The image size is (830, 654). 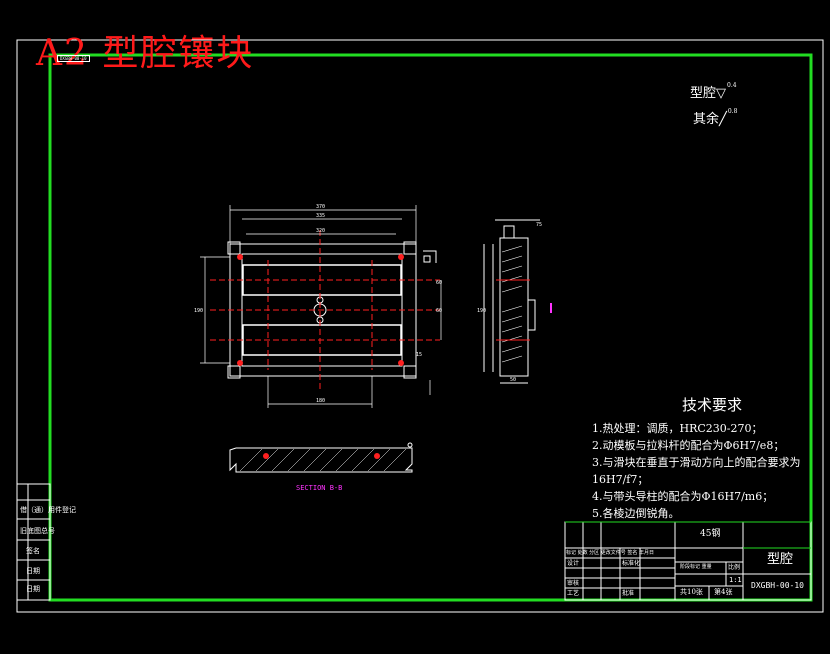 I want to click on dim-top-inner1: 335, so click(x=320, y=216).